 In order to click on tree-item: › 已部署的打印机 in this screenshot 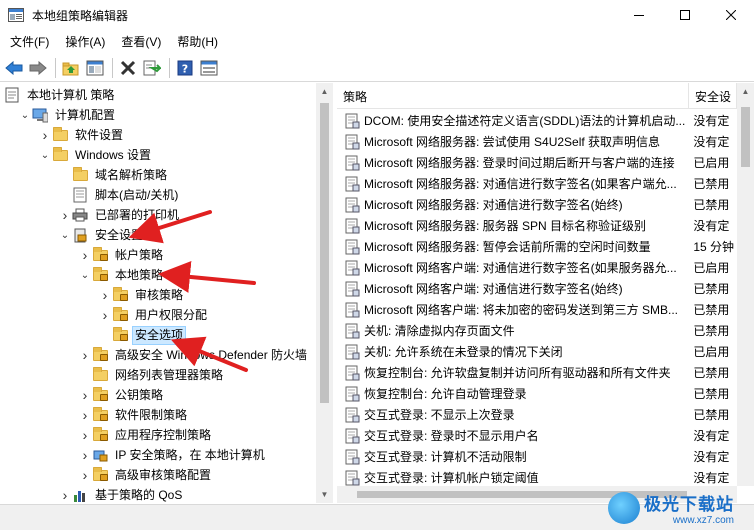, I will do `click(120, 215)`.